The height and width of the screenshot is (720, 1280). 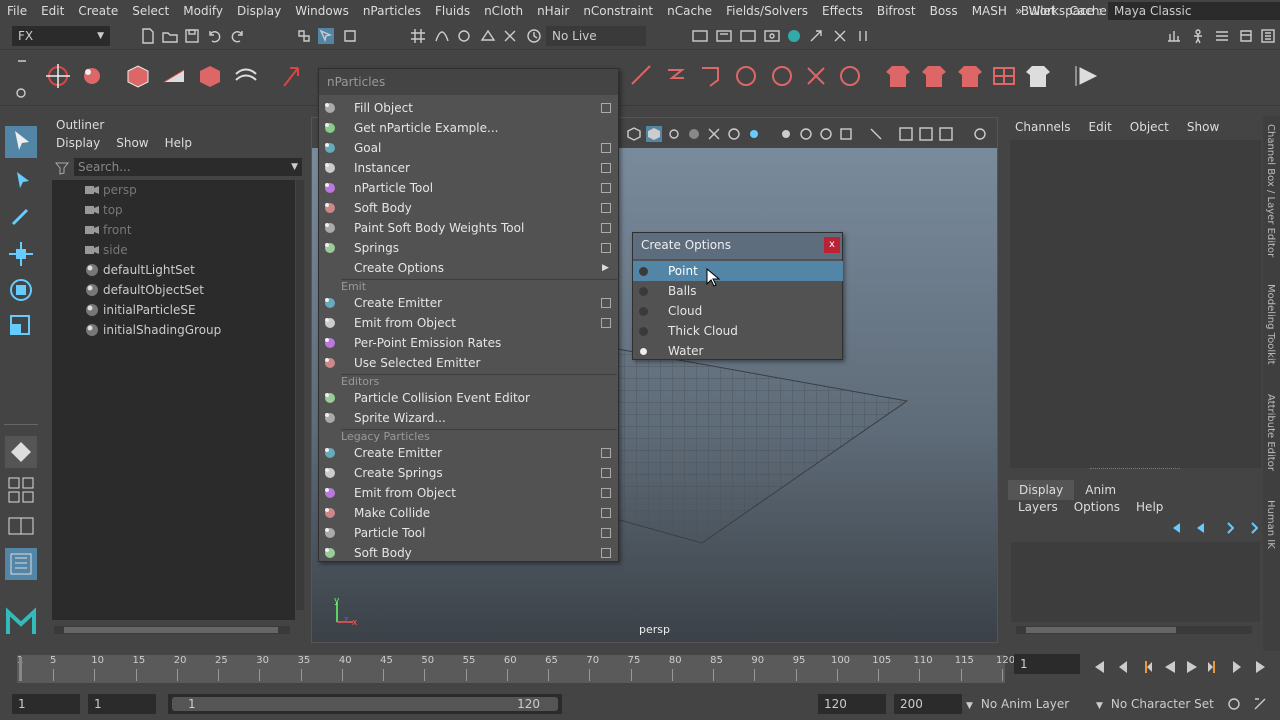 What do you see at coordinates (980, 134) in the screenshot?
I see `viewport-settings-icon` at bounding box center [980, 134].